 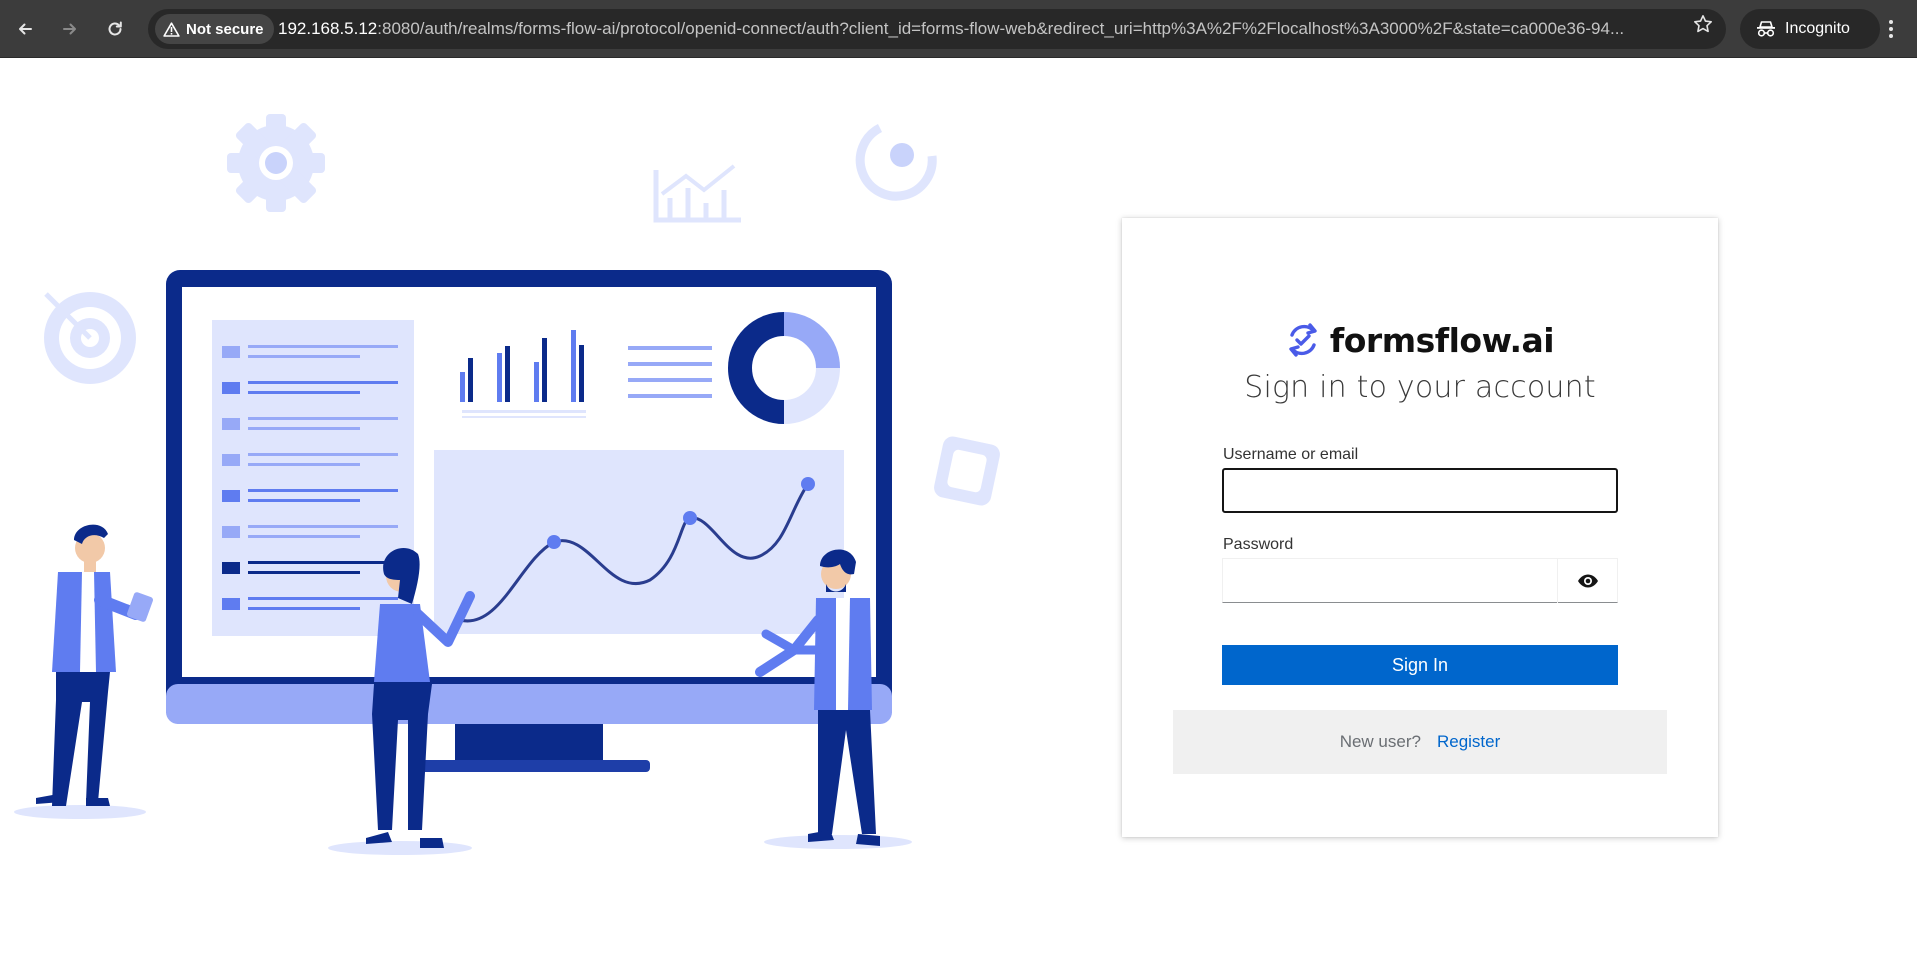 What do you see at coordinates (1258, 544) in the screenshot?
I see `password-label: Password` at bounding box center [1258, 544].